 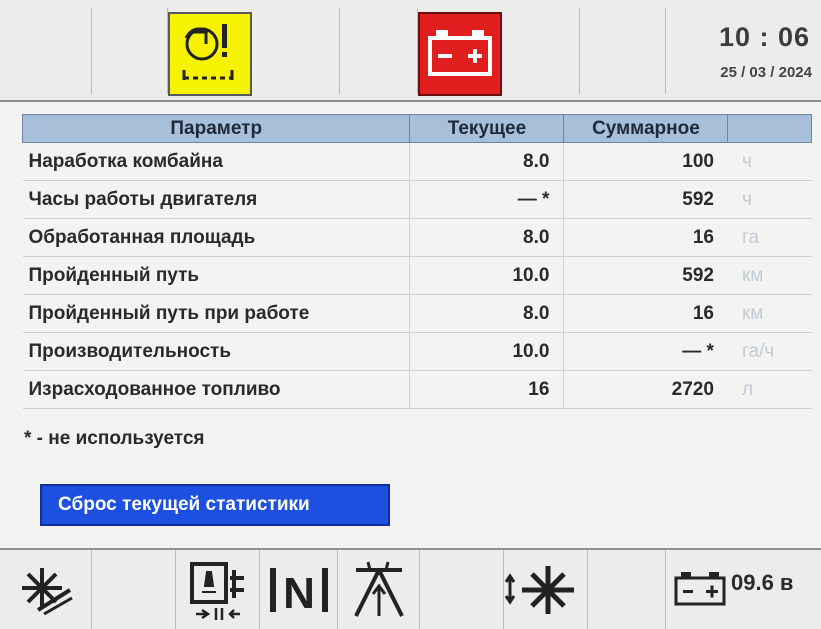 I want to click on table-row: Часы работы двигателя — * 592 ч, so click(x=417, y=199).